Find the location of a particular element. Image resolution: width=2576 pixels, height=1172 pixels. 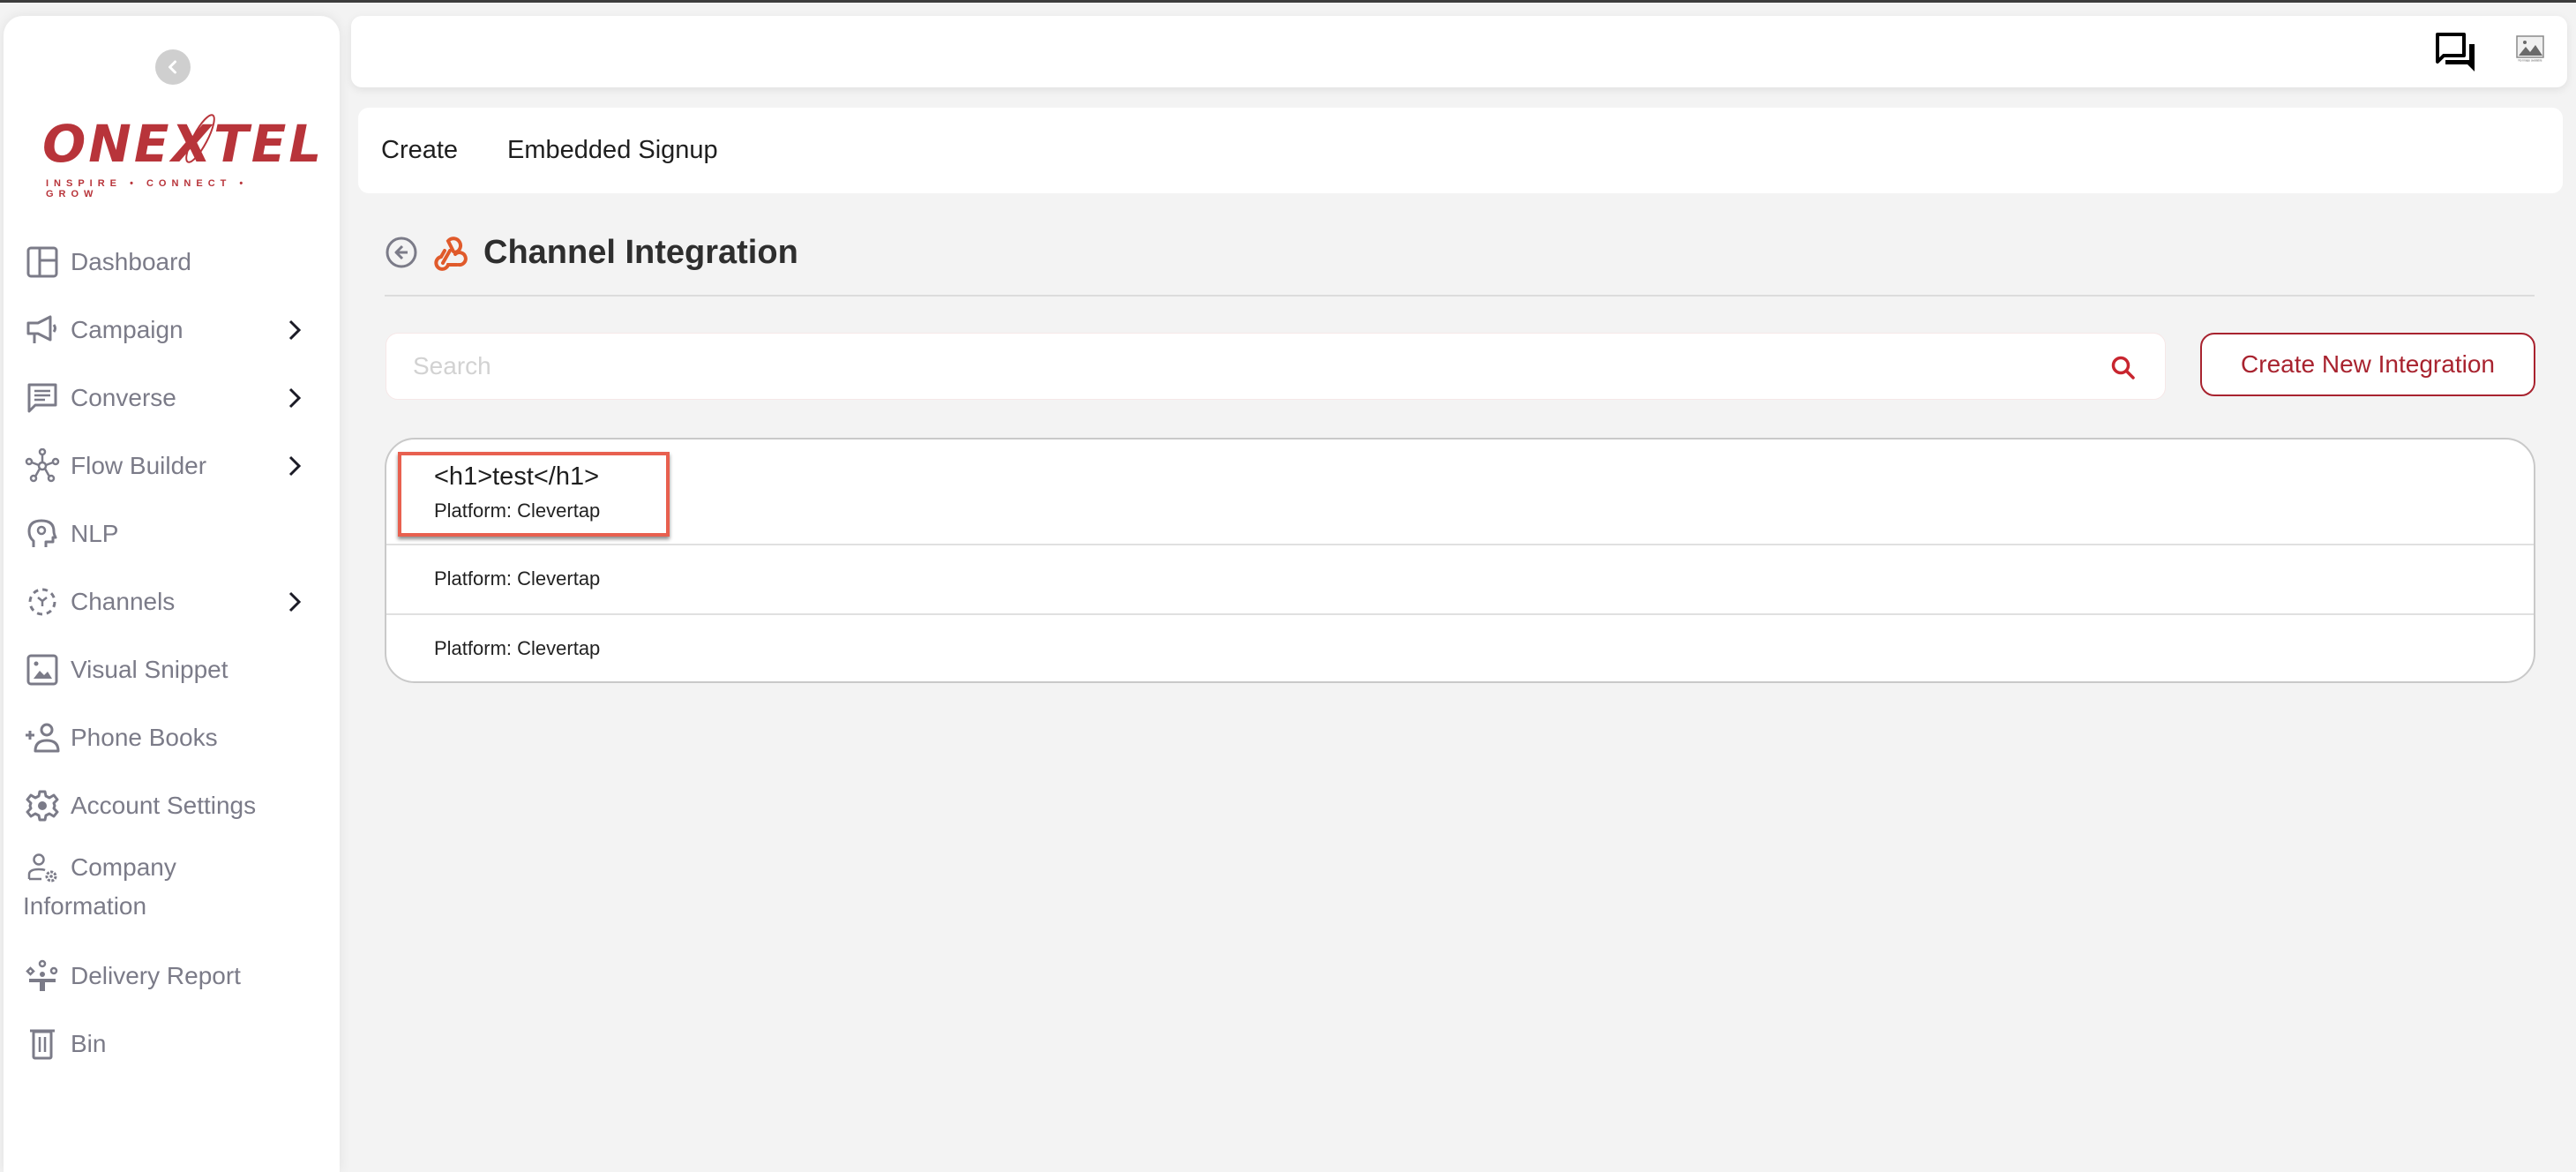

logo-swoosh-icon is located at coordinates (200, 138).